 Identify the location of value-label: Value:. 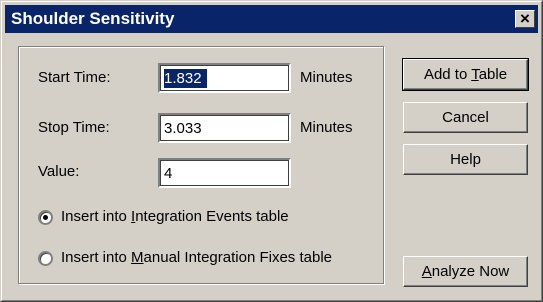
(59, 171).